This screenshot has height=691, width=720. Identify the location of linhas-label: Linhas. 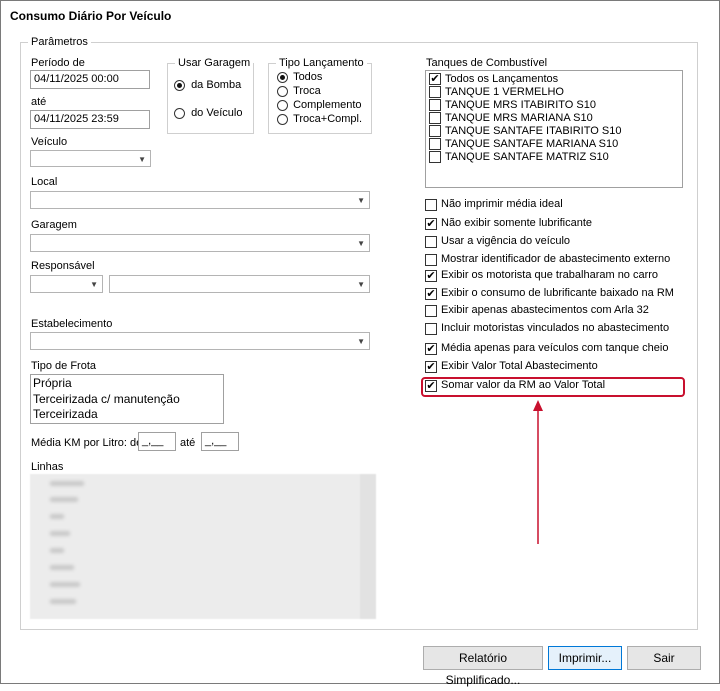
(47, 467).